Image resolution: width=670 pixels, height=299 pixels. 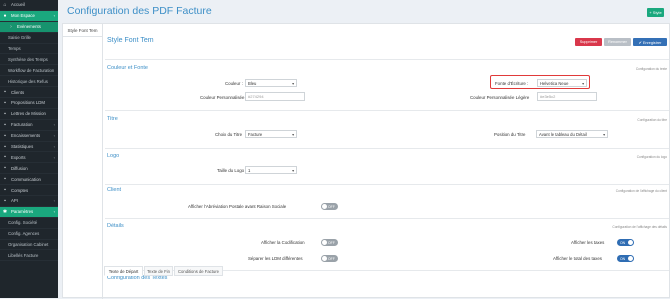 What do you see at coordinates (5, 113) in the screenshot?
I see `document-icon: ▪` at bounding box center [5, 113].